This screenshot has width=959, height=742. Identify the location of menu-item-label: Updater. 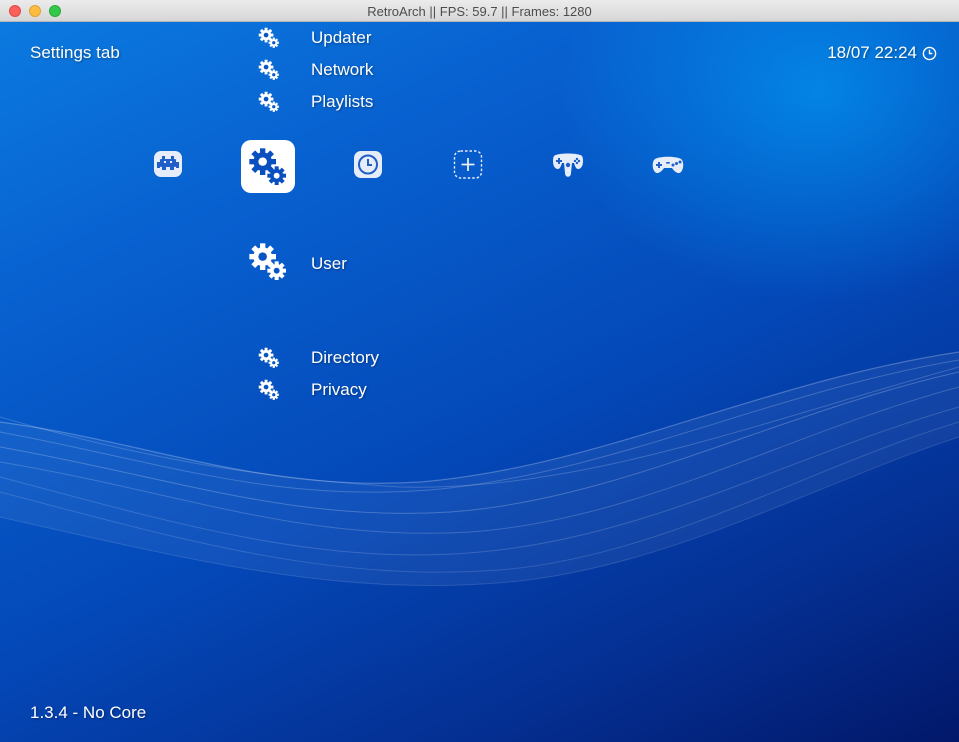
(341, 37).